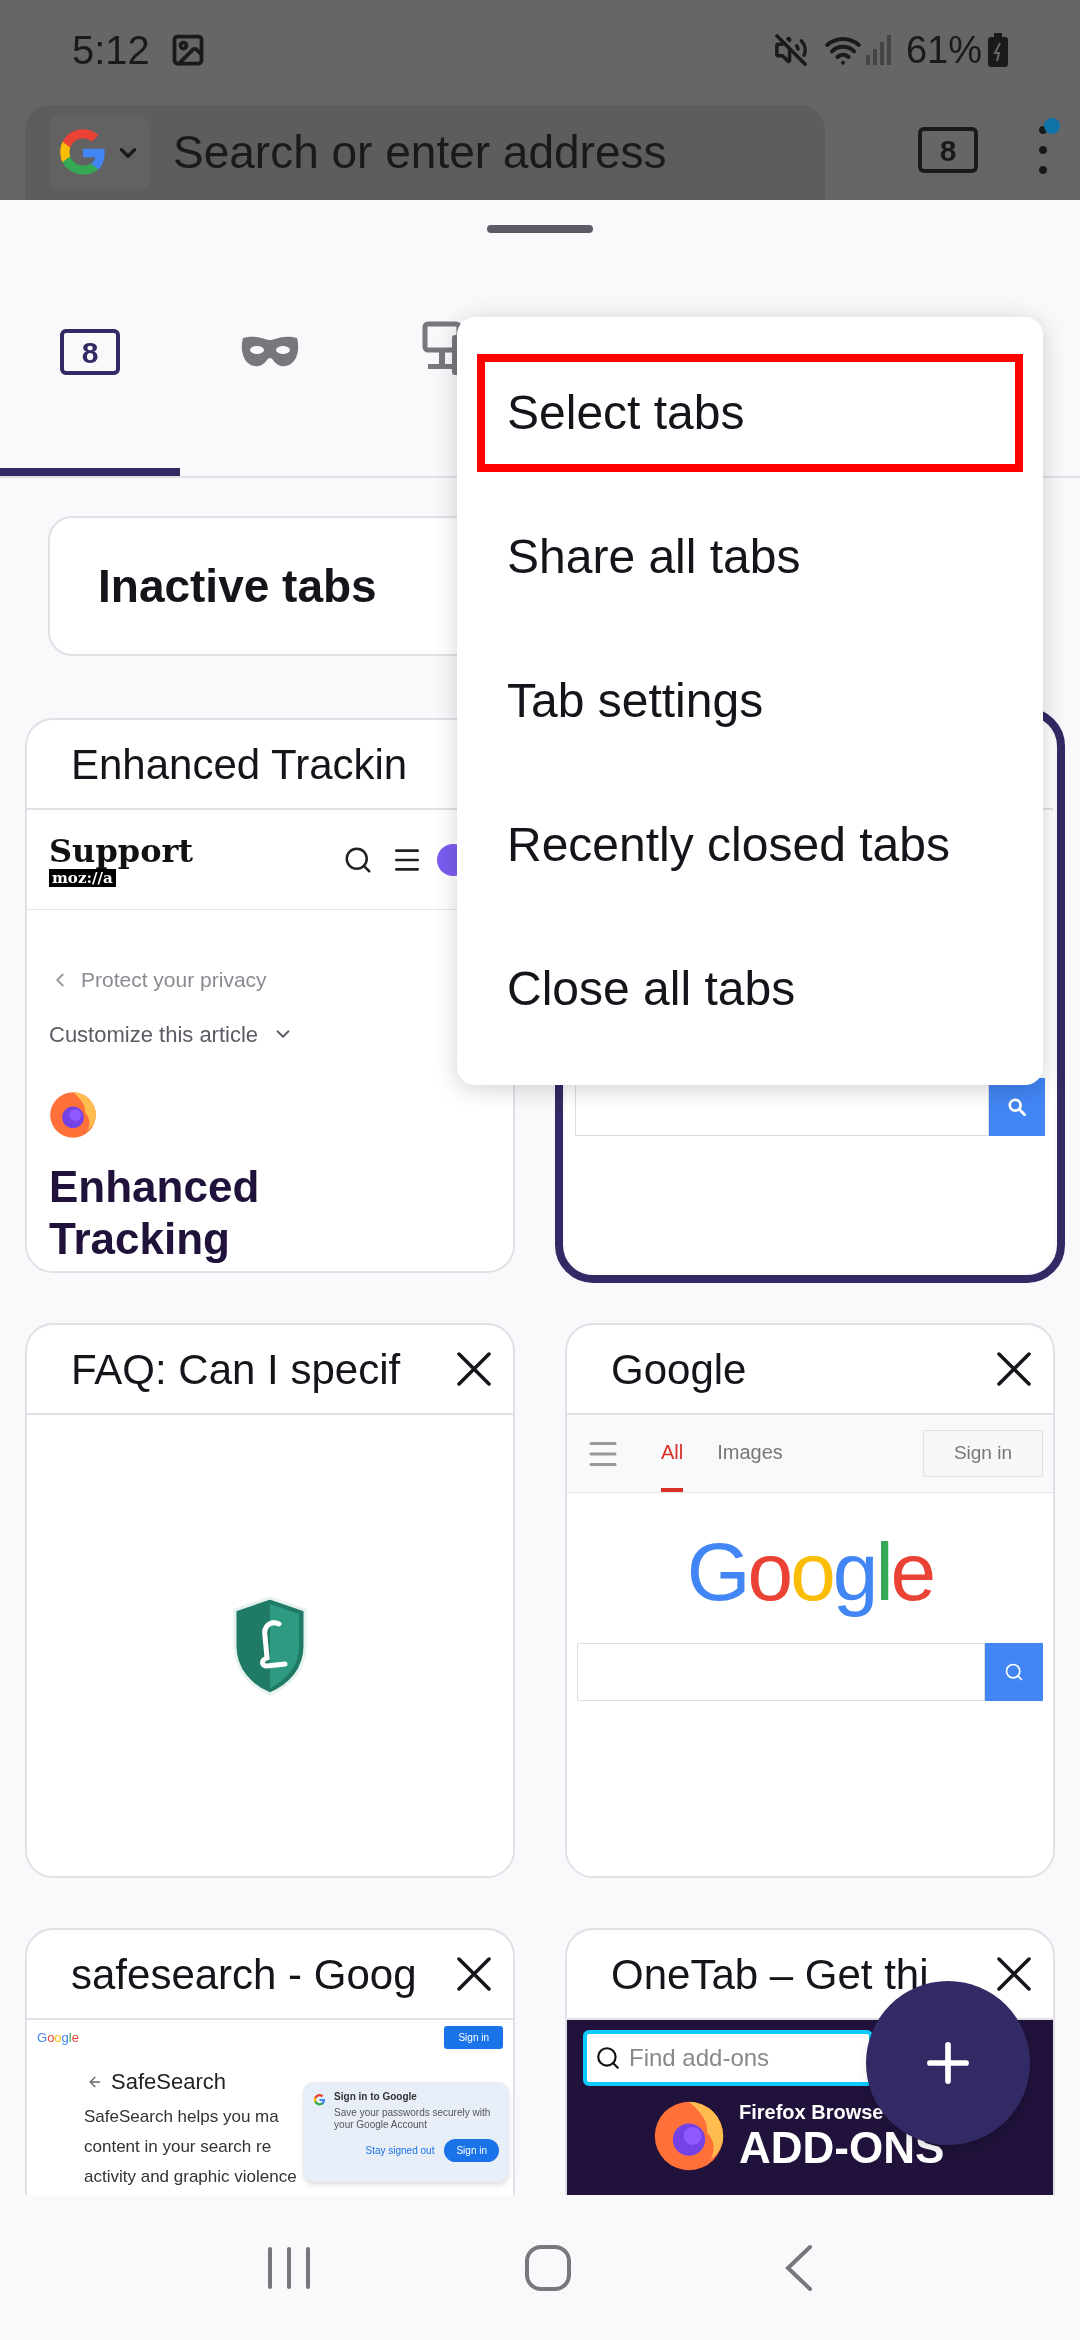 Image resolution: width=1080 pixels, height=2340 pixels. Describe the element at coordinates (58, 2037) in the screenshot. I see `google-logo: Google` at that location.